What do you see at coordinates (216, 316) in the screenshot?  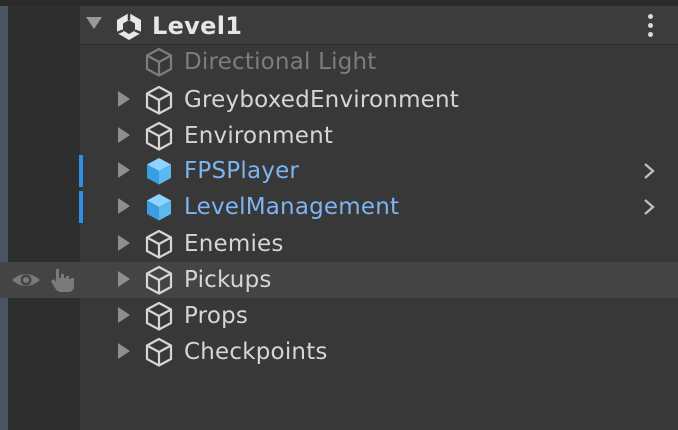 I see `item-label: Props` at bounding box center [216, 316].